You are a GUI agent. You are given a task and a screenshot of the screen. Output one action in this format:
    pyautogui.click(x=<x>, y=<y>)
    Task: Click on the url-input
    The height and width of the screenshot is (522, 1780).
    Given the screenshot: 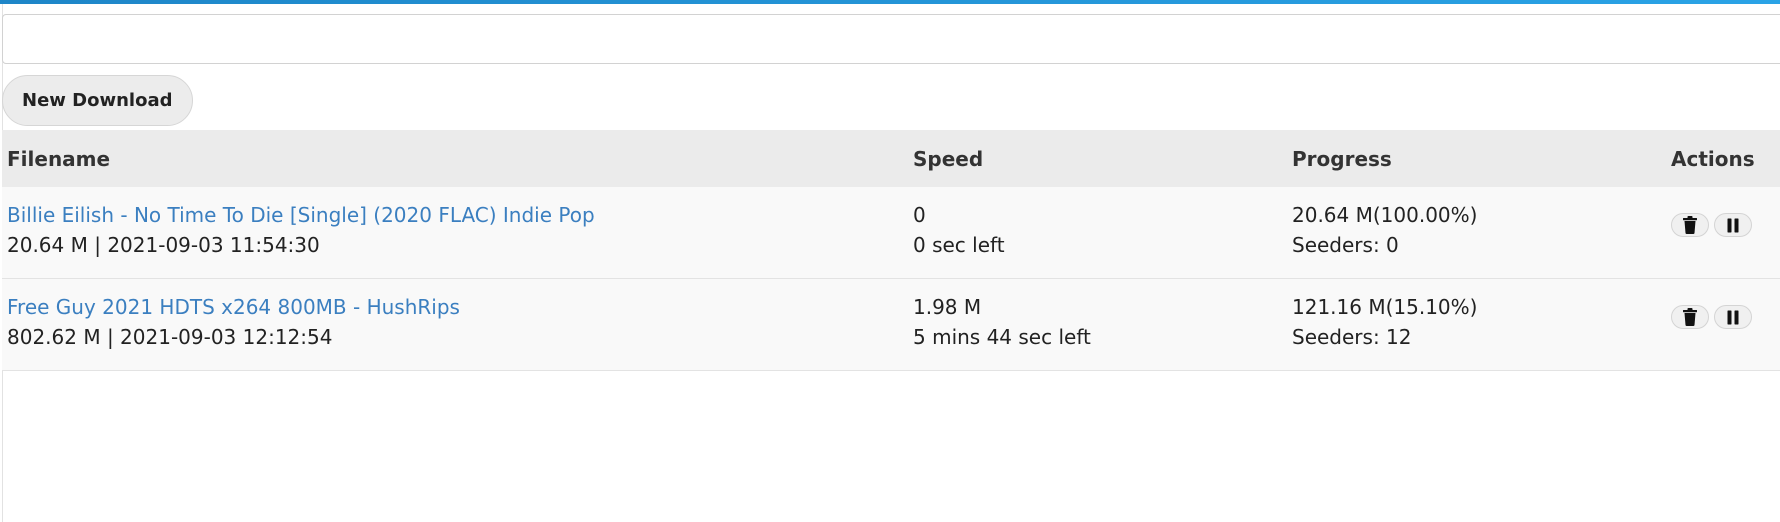 What is the action you would take?
    pyautogui.click(x=891, y=39)
    